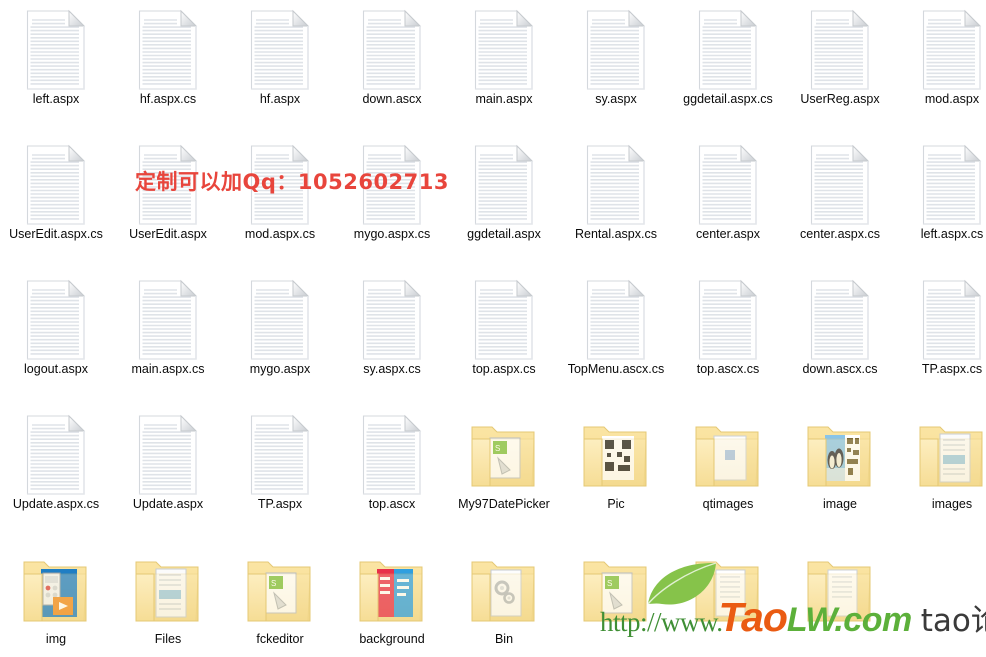 This screenshot has height=657, width=986. What do you see at coordinates (280, 597) in the screenshot?
I see `folder-item: Sfckeditor` at bounding box center [280, 597].